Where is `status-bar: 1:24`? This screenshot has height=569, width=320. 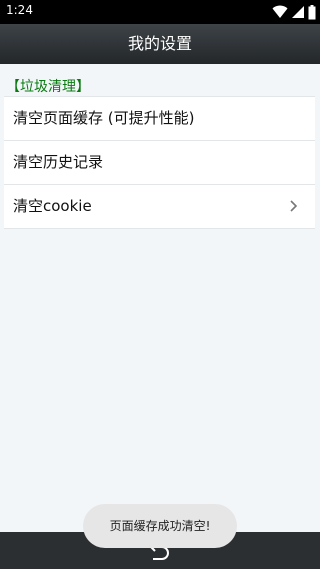 status-bar: 1:24 is located at coordinates (160, 12).